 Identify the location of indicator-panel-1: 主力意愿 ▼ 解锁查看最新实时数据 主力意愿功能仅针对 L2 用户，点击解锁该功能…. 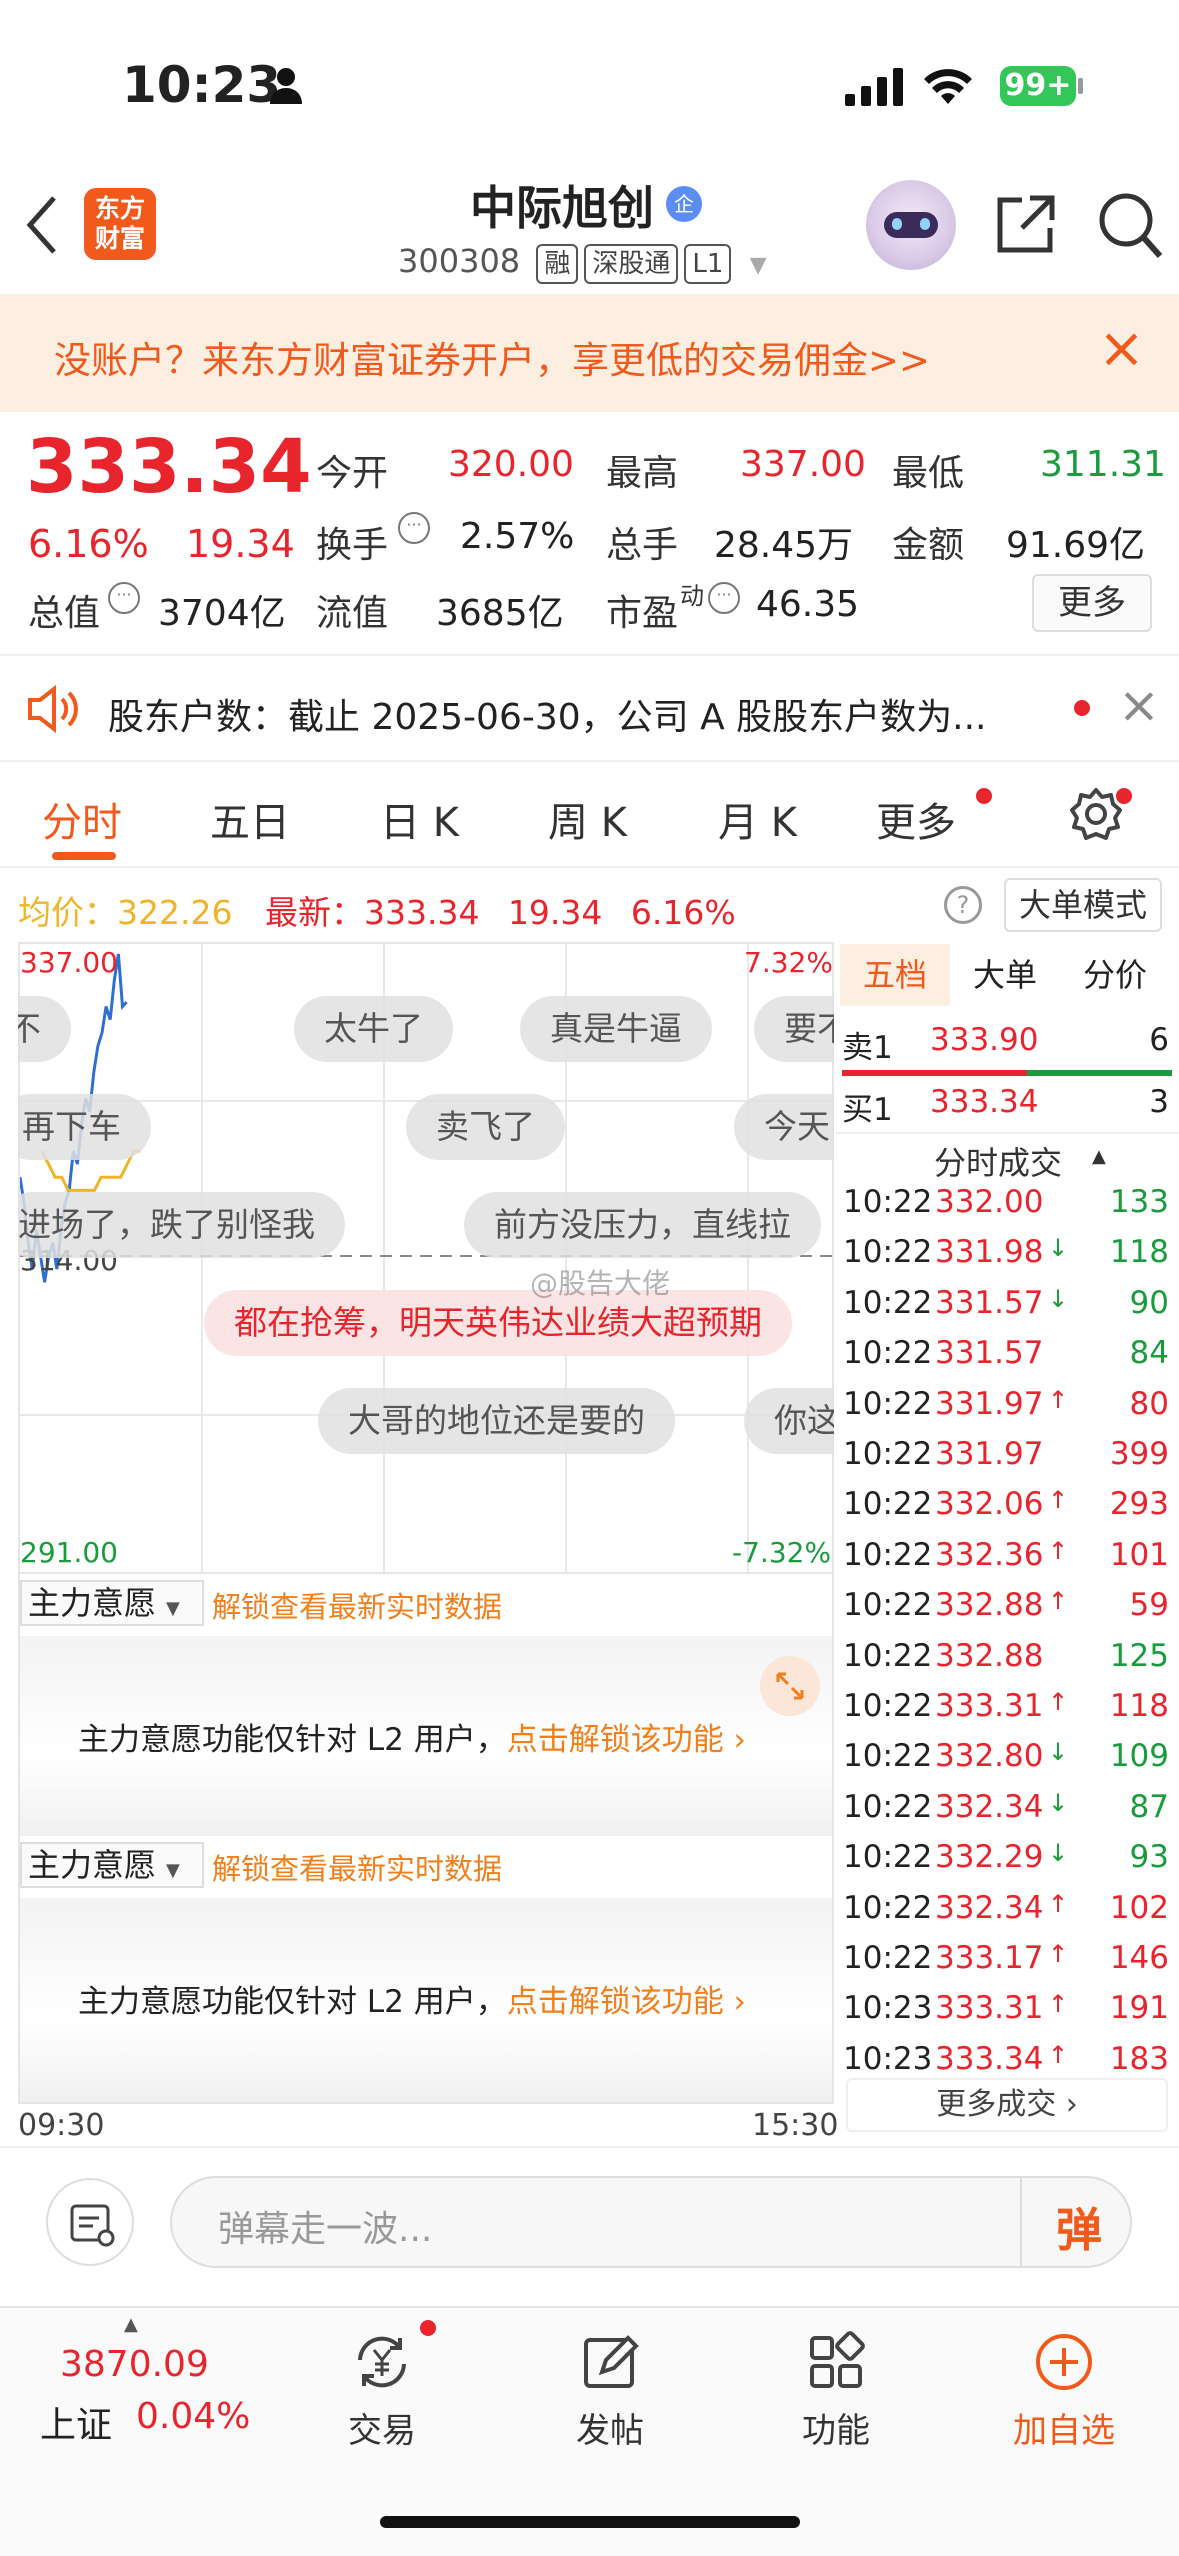
(426, 1705).